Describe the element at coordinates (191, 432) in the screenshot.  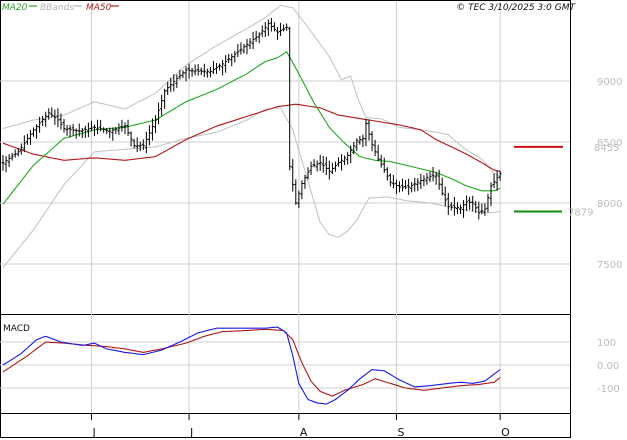
I see `x-tick-label: J` at that location.